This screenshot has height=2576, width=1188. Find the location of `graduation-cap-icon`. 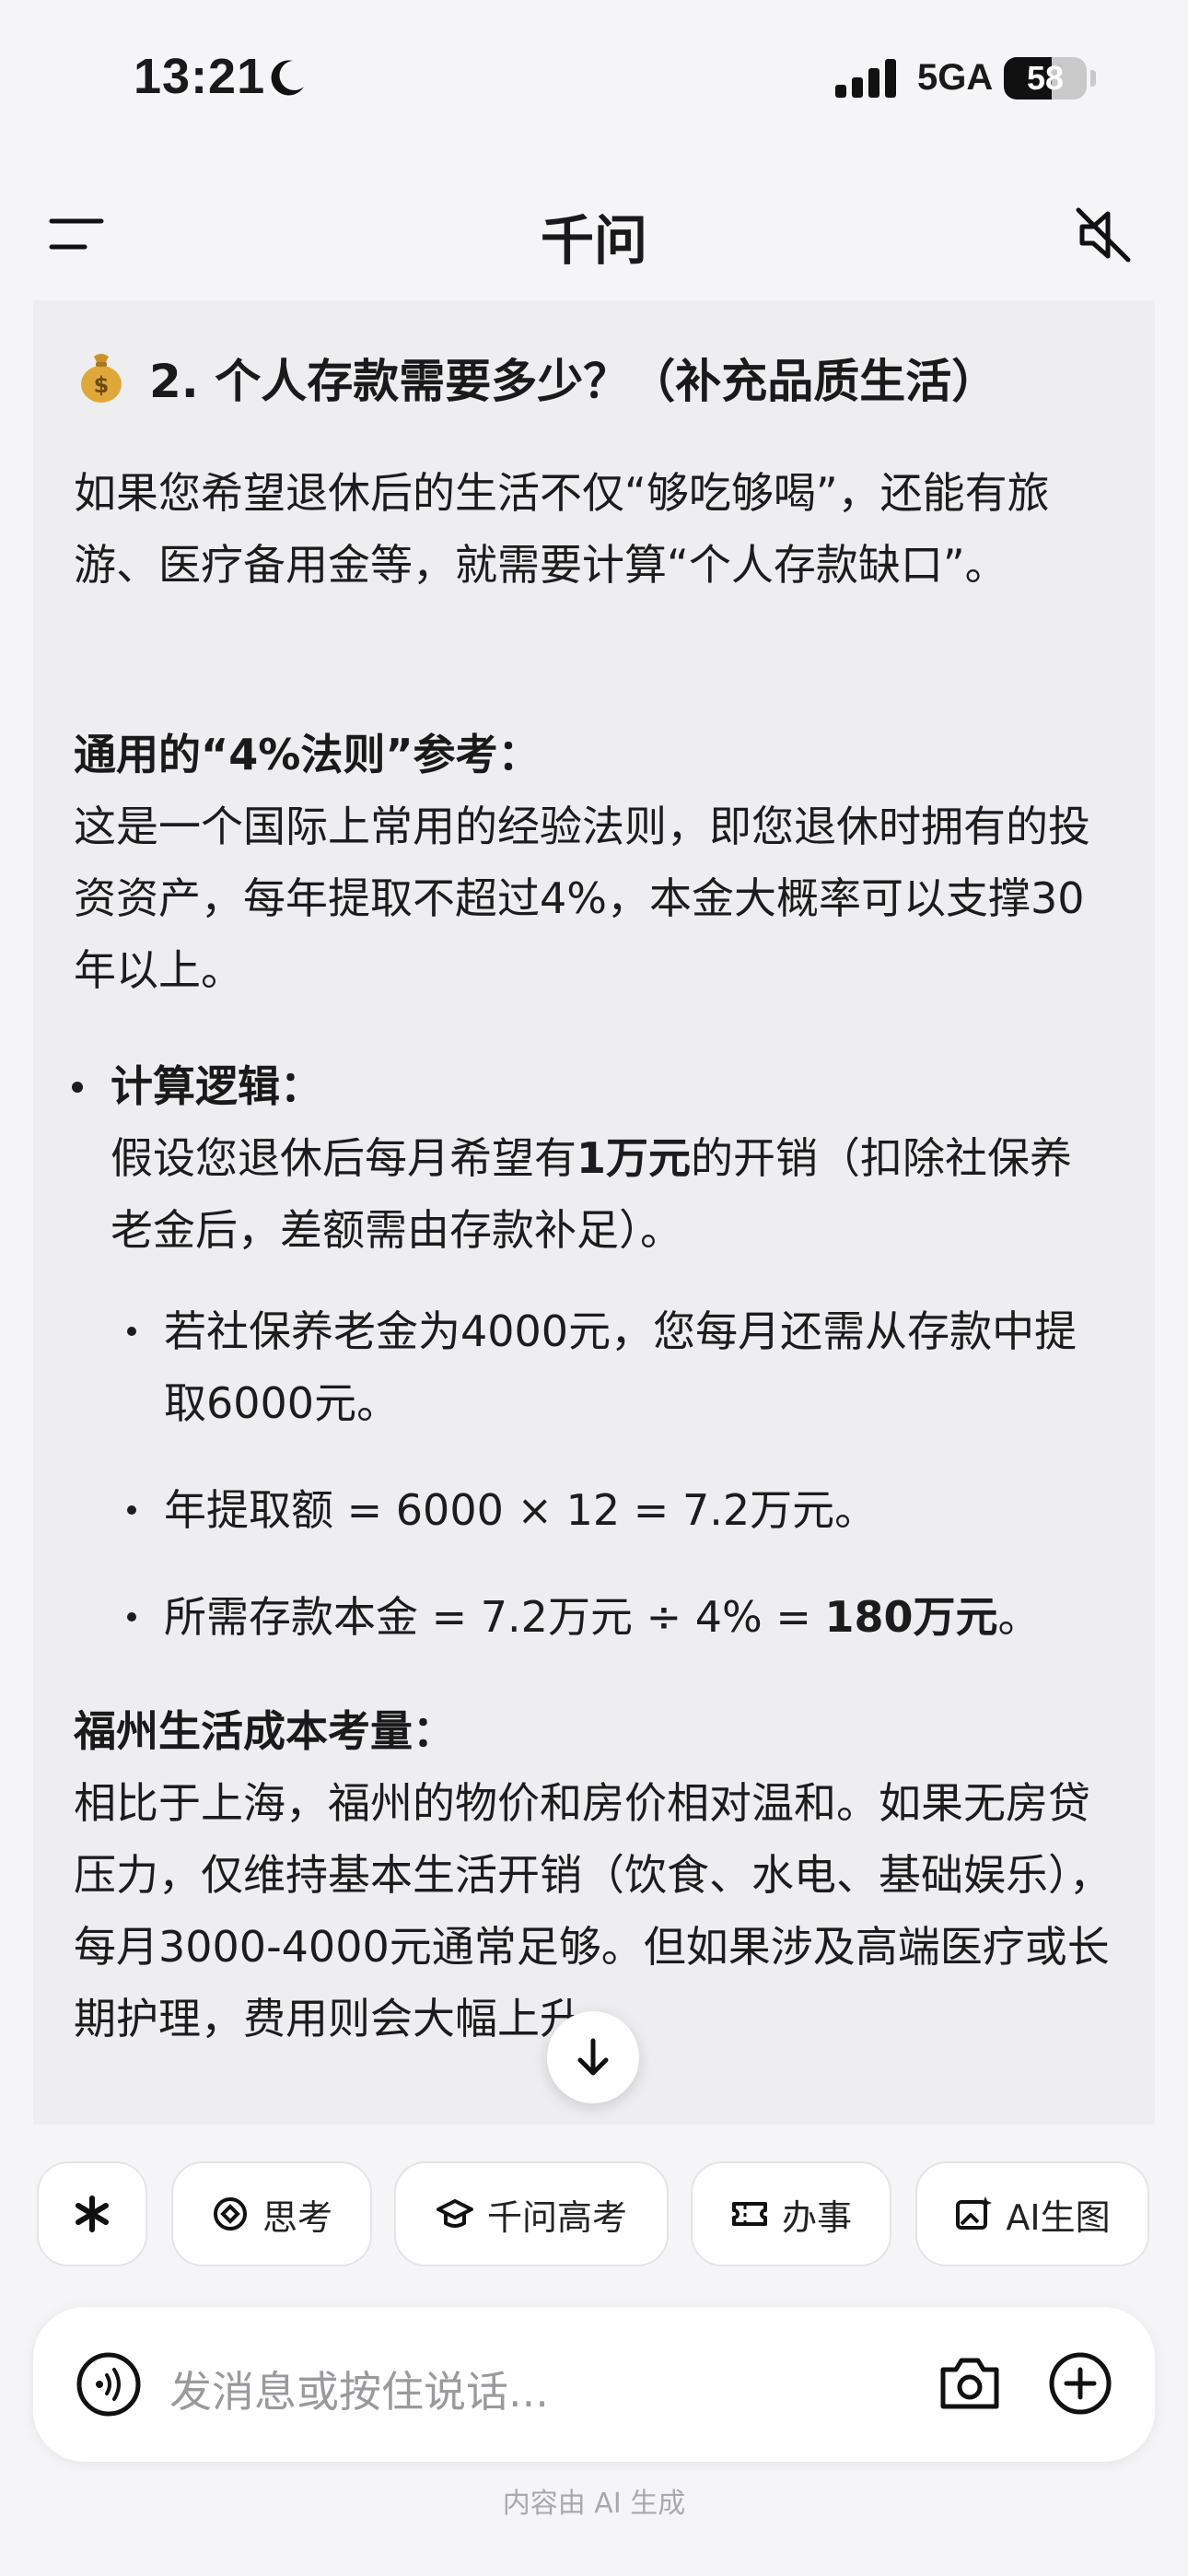

graduation-cap-icon is located at coordinates (454, 2213).